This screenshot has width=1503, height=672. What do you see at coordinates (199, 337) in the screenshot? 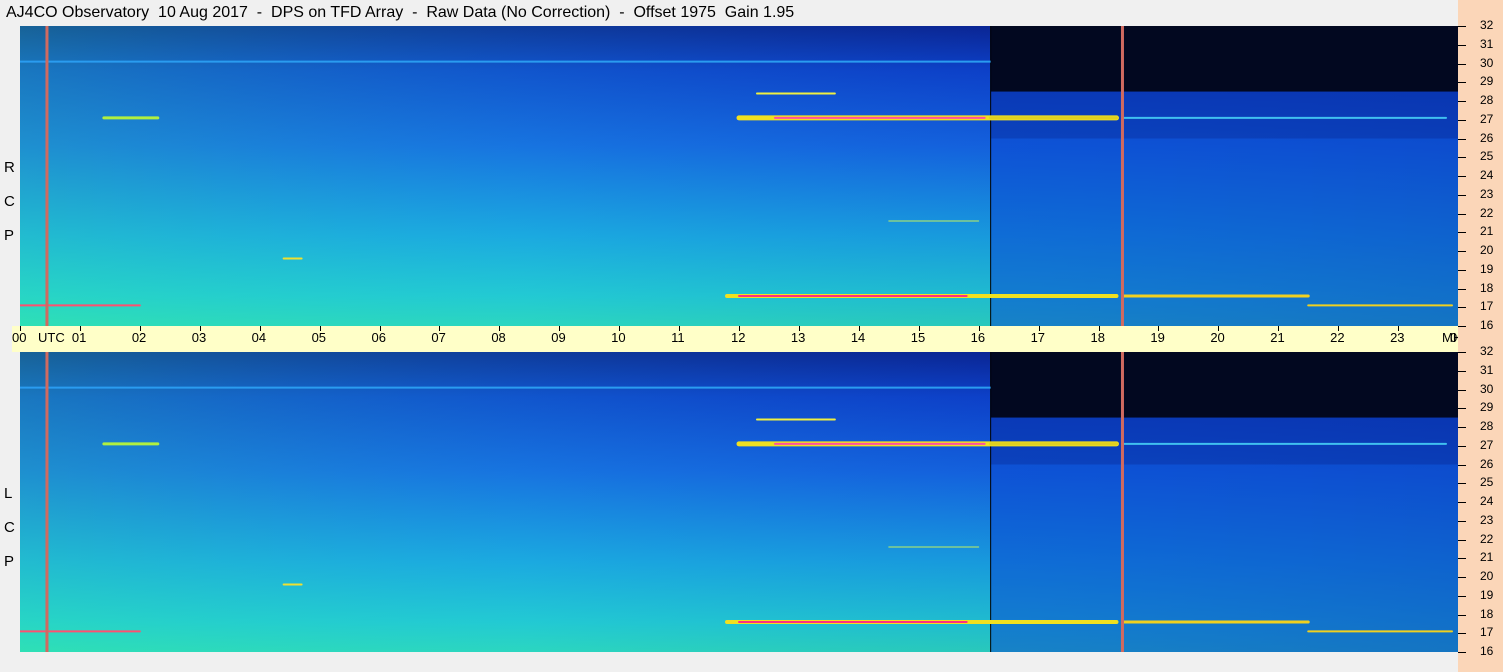
I see `time-tick-label: 03` at bounding box center [199, 337].